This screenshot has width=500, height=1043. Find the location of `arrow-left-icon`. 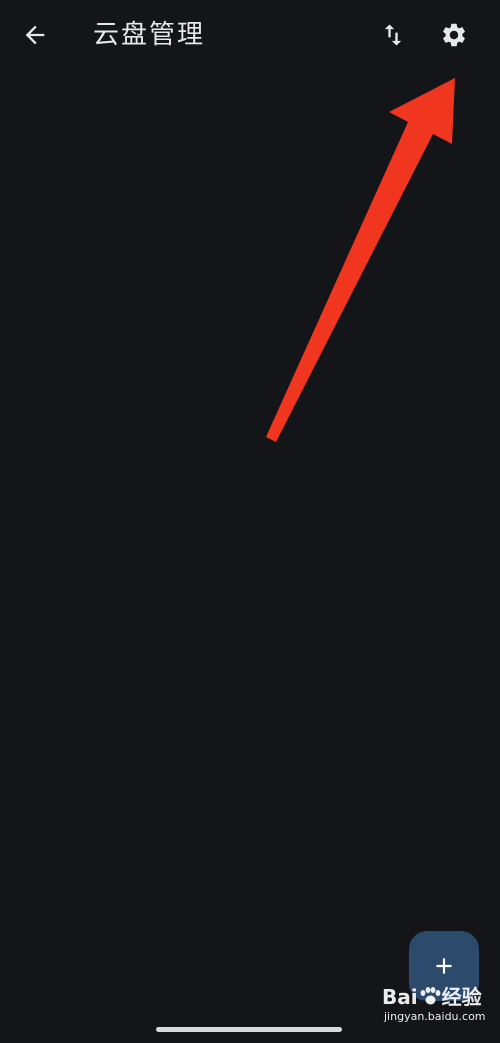

arrow-left-icon is located at coordinates (35, 35).